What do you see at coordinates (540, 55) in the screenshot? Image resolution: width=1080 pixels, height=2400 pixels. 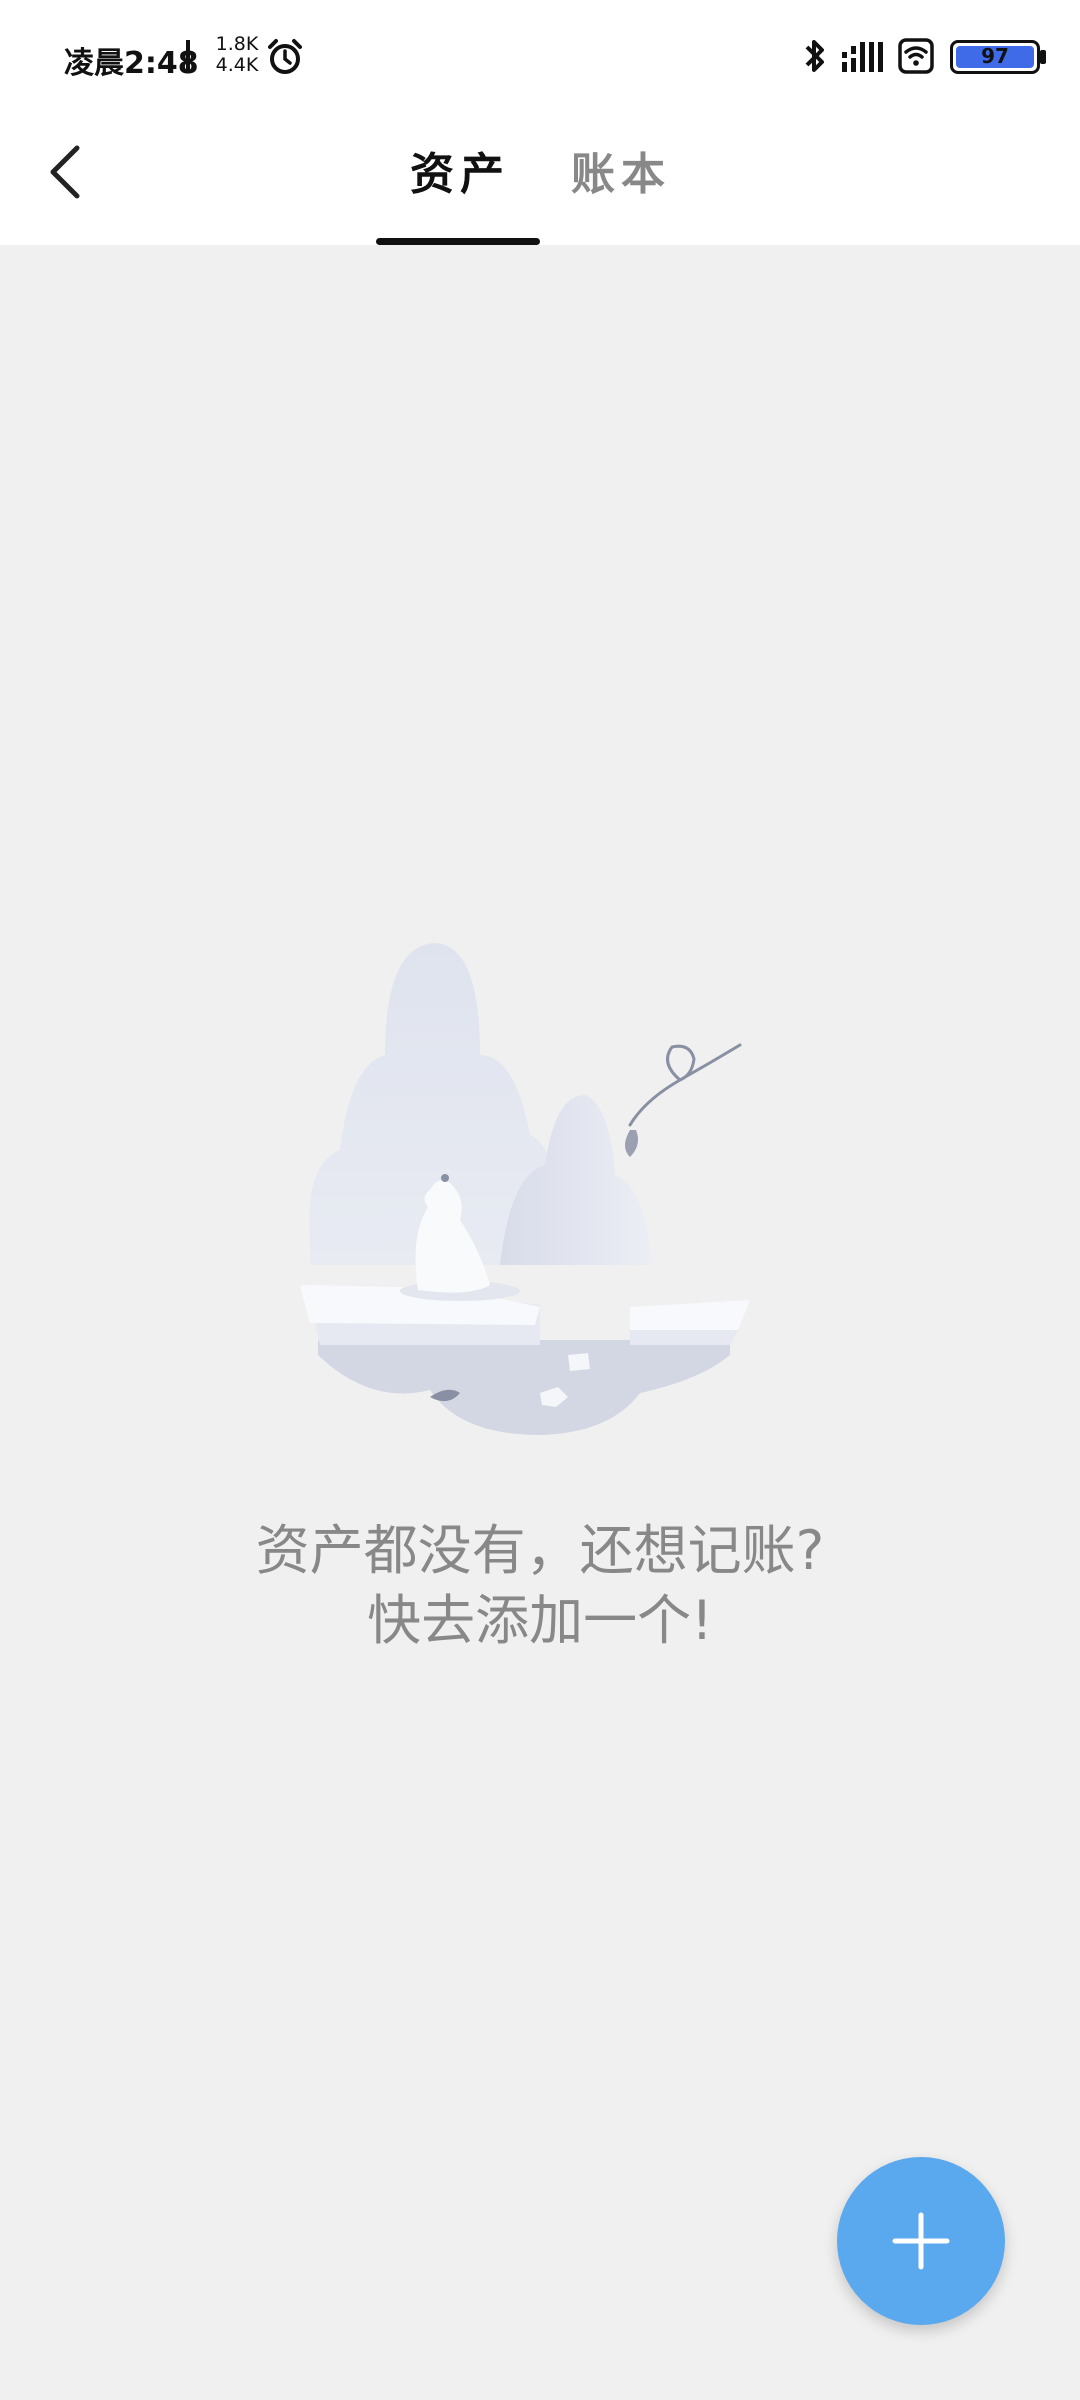 I see `status-bar: 凌晨2:48 1.8K 4.4K 97` at bounding box center [540, 55].